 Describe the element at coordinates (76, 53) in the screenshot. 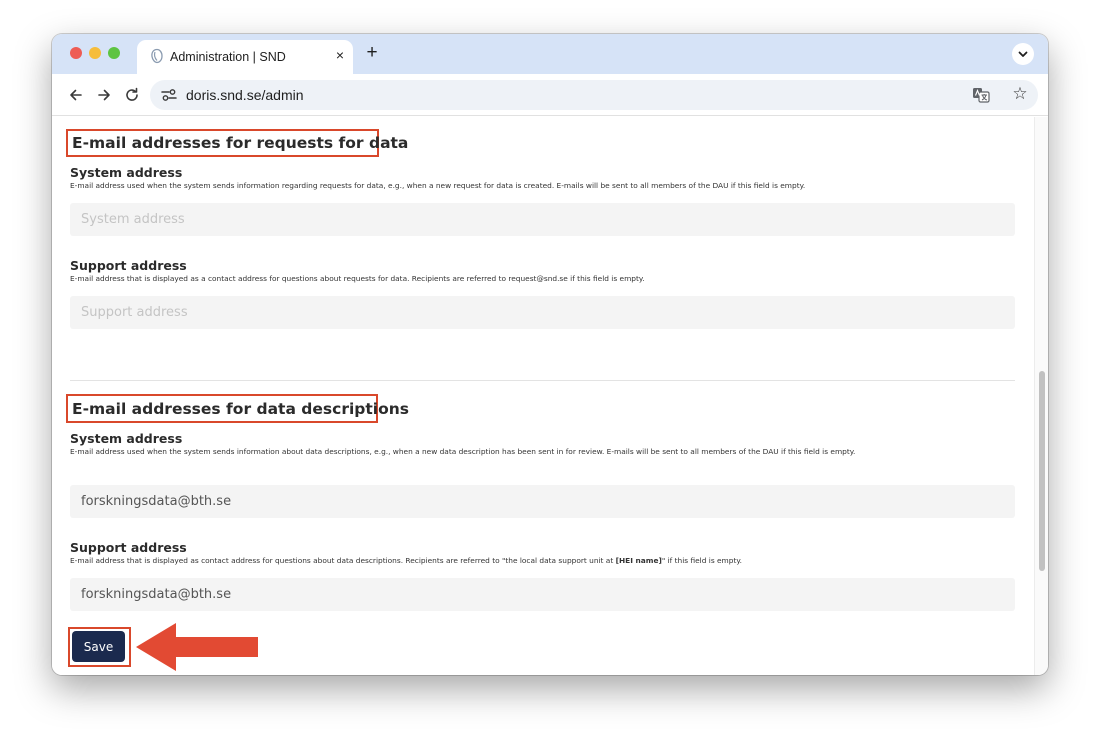

I see `close-window-button` at that location.